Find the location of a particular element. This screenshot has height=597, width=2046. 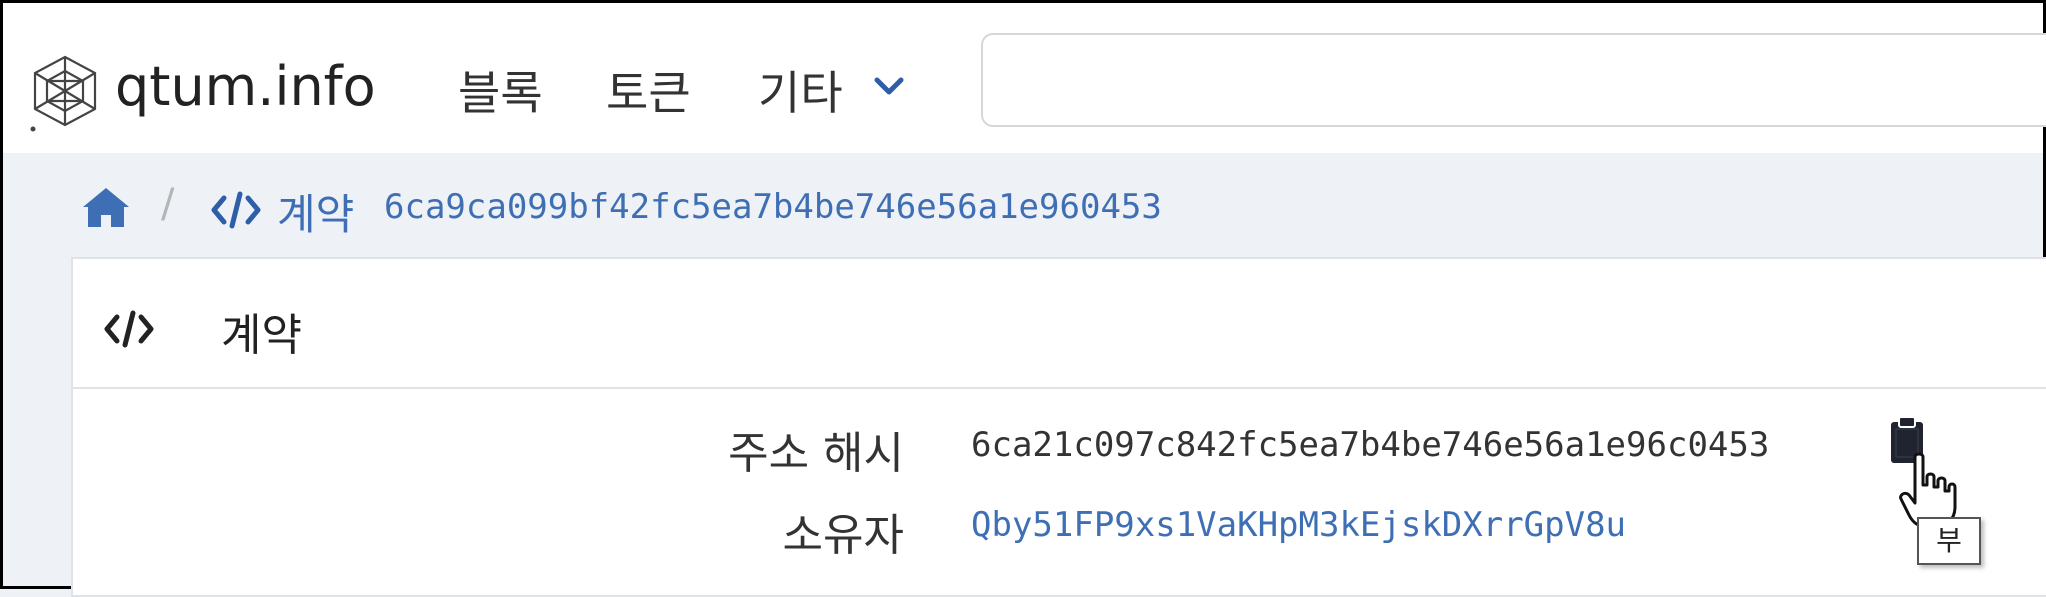

nav-tokens: 토큰 is located at coordinates (648, 90).